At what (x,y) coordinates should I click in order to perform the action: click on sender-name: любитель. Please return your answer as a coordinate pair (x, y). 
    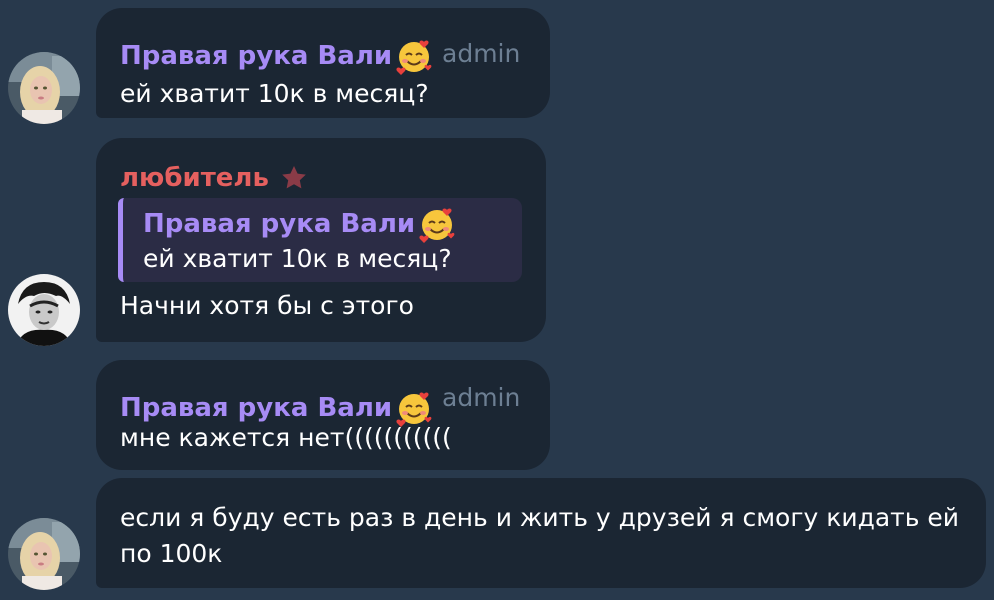
    Looking at the image, I should click on (194, 178).